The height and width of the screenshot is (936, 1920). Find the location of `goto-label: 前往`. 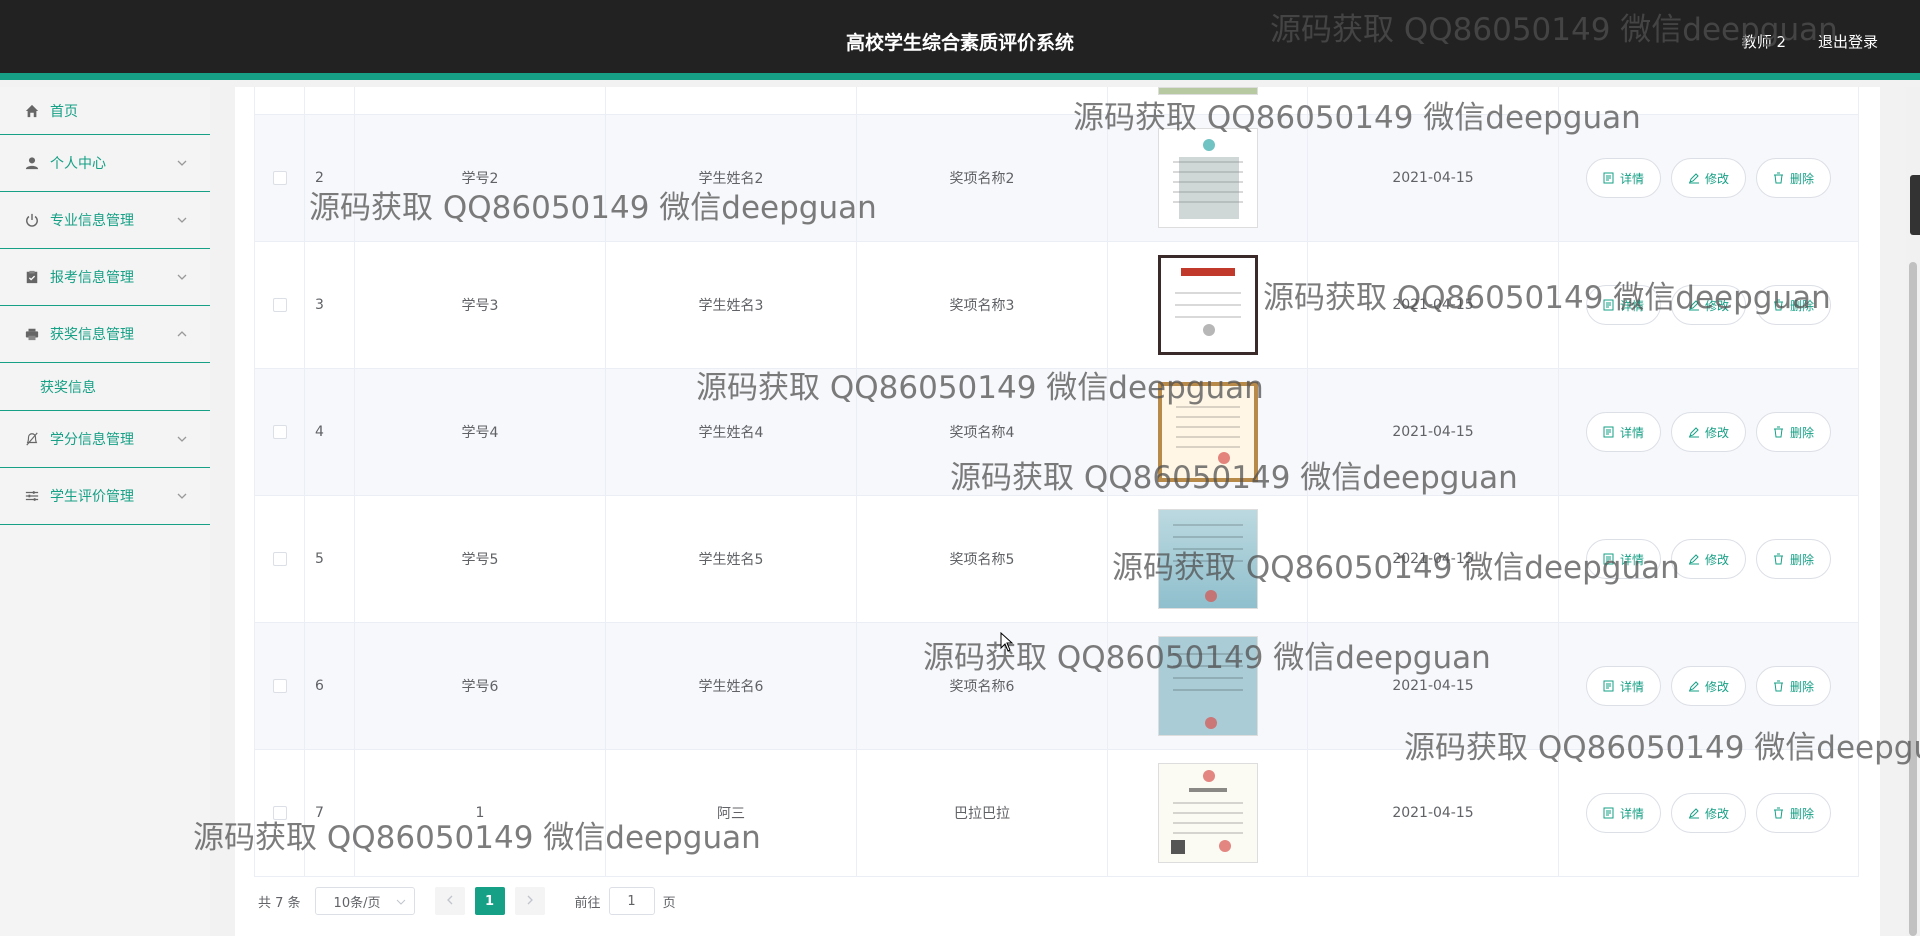

goto-label: 前往 is located at coordinates (587, 903).